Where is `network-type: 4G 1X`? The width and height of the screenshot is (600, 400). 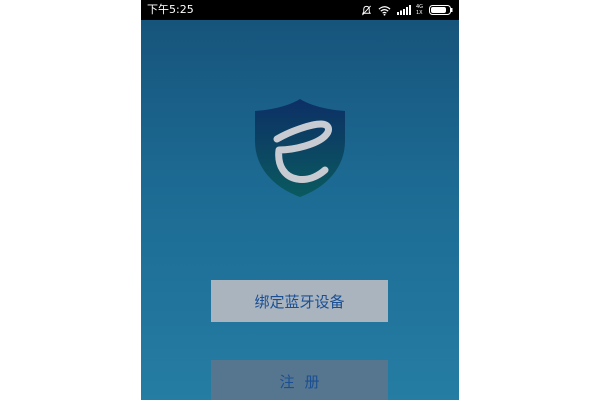
network-type: 4G 1X is located at coordinates (419, 10).